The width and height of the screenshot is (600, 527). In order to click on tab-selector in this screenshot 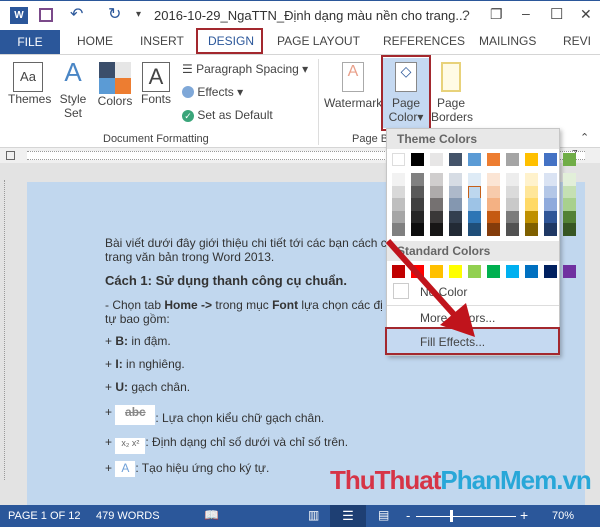, I will do `click(10, 155)`.